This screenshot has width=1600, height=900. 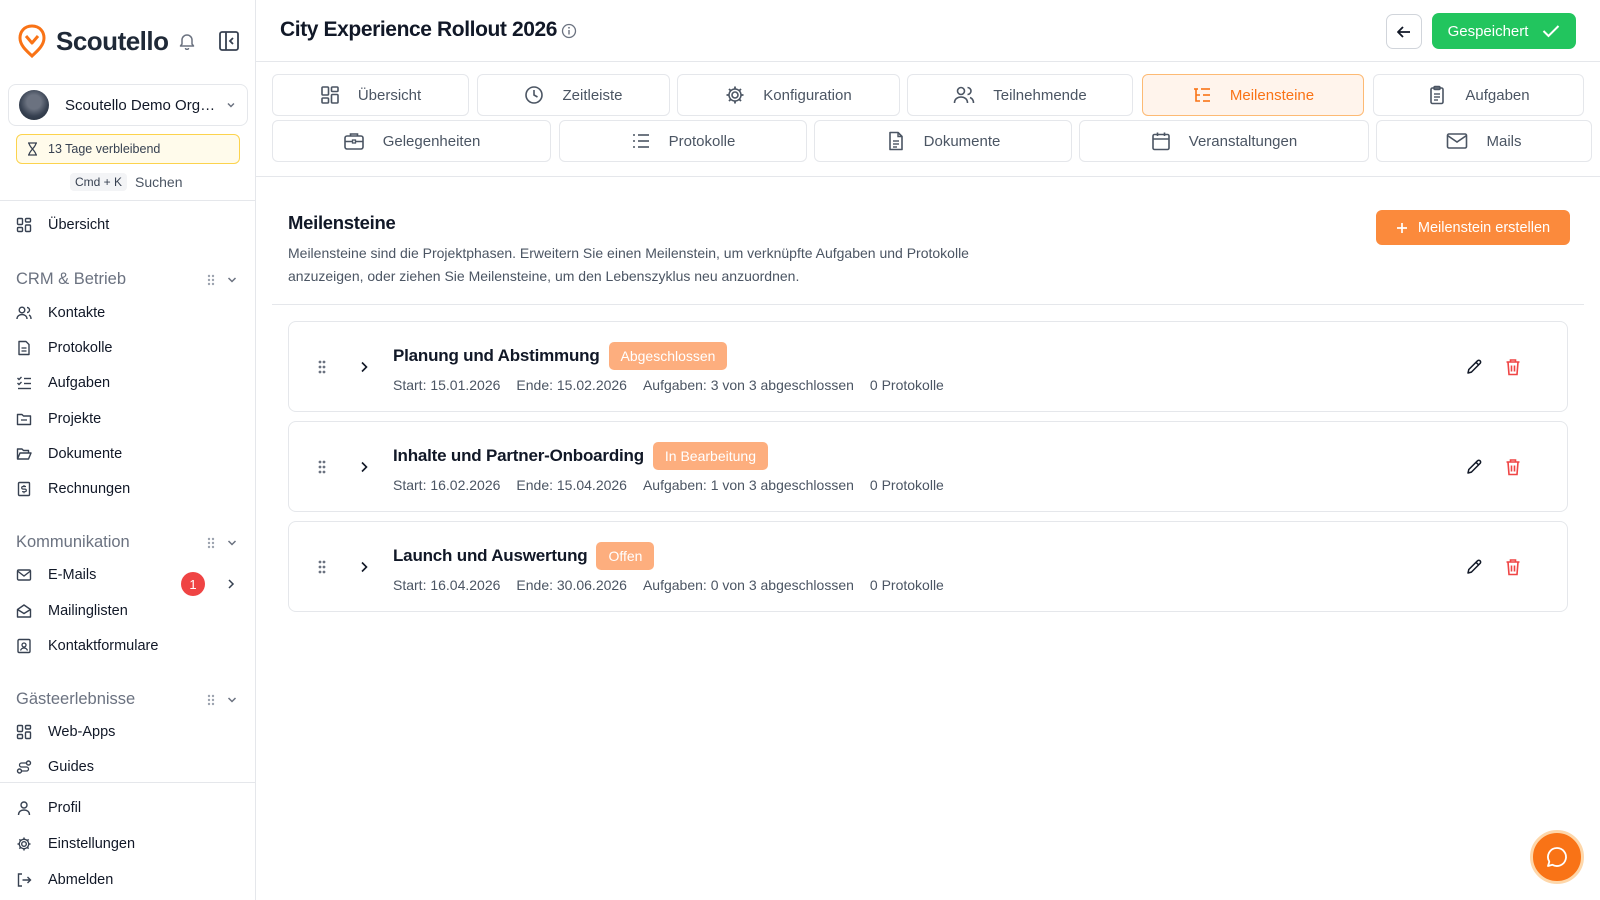 I want to click on user-icon, so click(x=24, y=808).